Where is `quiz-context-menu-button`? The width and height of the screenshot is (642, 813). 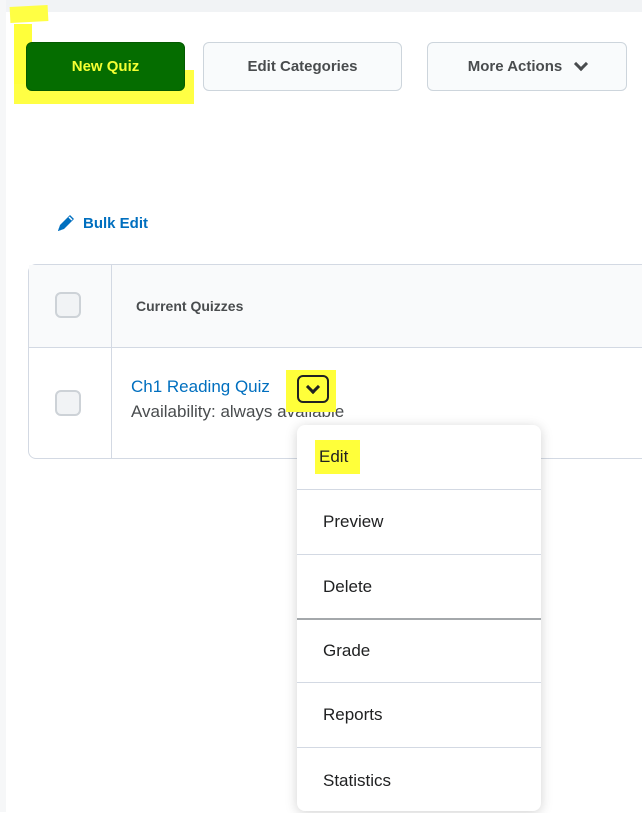 quiz-context-menu-button is located at coordinates (313, 389).